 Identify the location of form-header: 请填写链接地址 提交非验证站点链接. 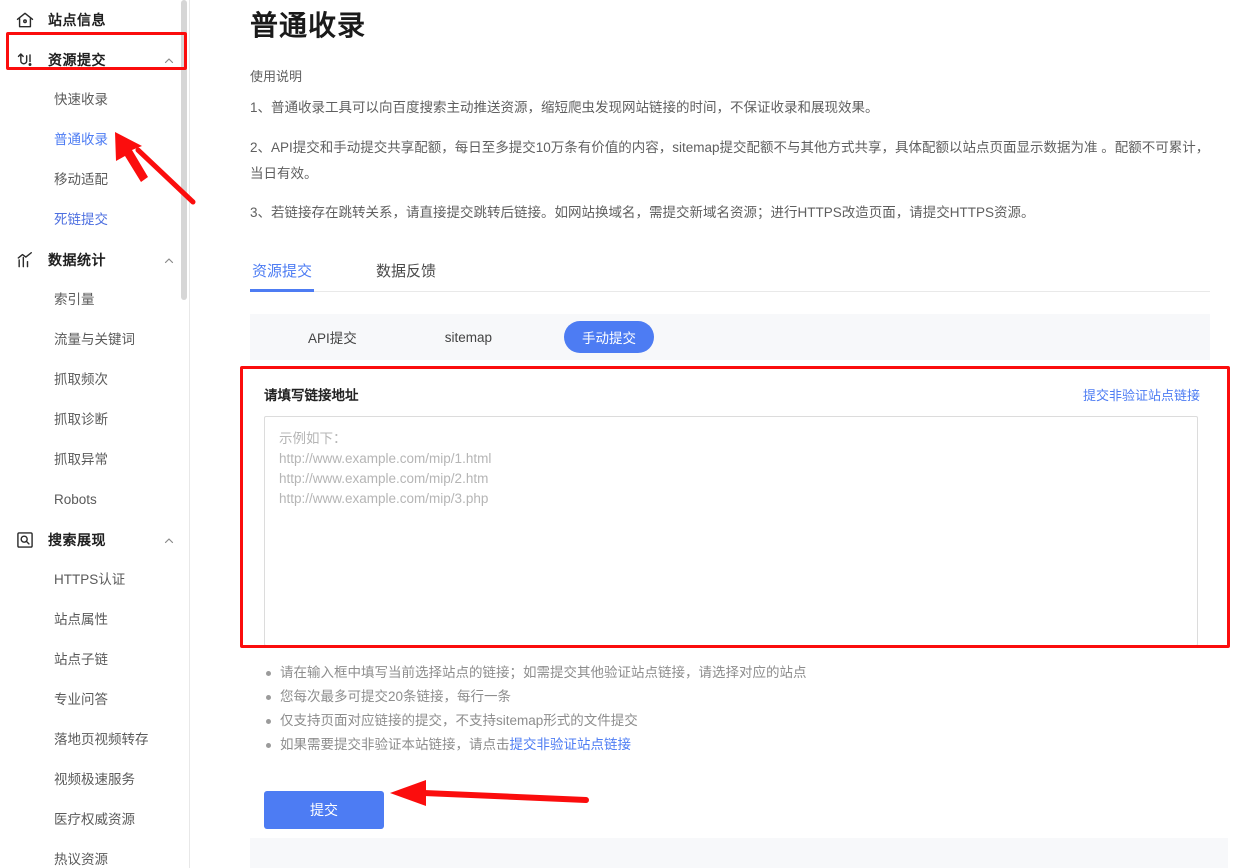
(730, 394).